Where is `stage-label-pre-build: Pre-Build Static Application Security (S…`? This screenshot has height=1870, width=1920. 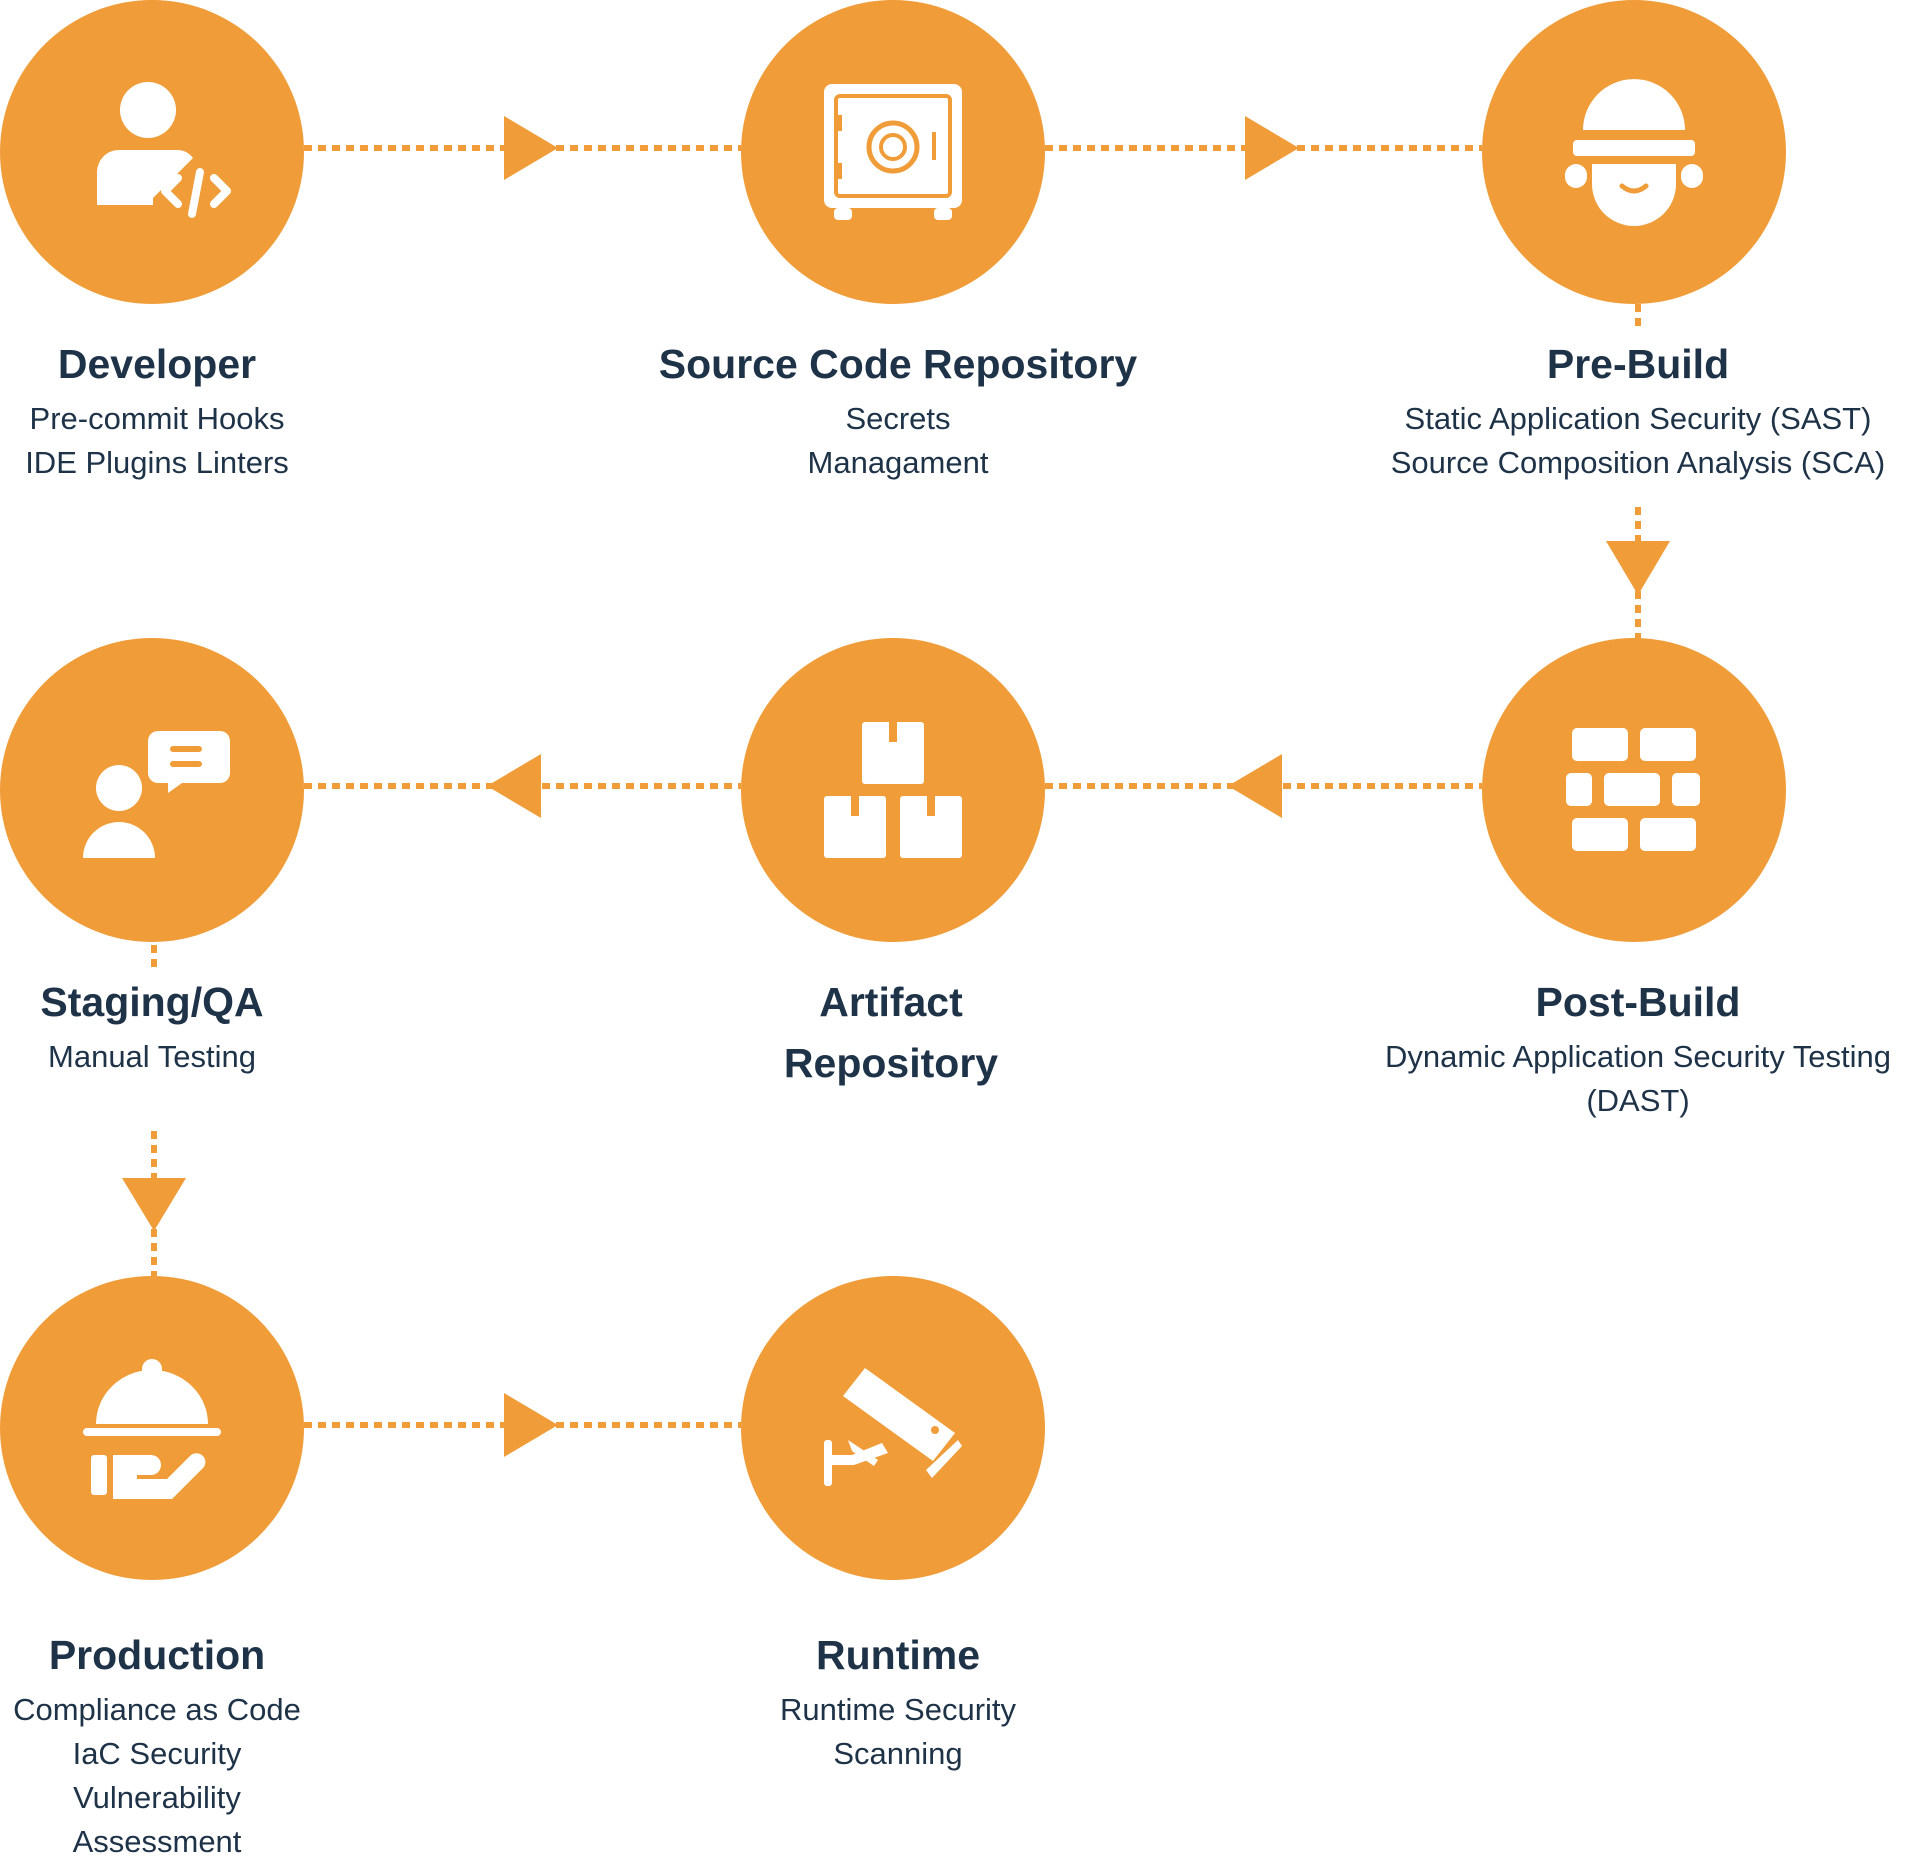
stage-label-pre-build: Pre-Build Static Application Security (S… is located at coordinates (1629, 409).